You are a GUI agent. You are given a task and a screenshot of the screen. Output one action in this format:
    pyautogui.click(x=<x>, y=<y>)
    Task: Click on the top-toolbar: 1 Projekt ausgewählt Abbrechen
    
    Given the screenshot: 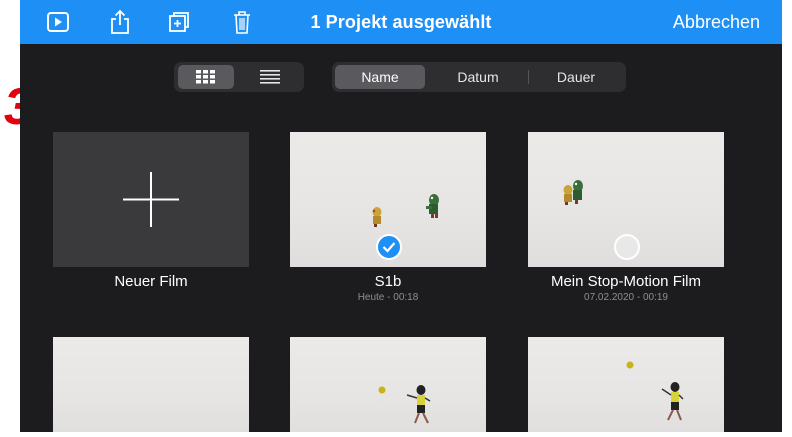 What is the action you would take?
    pyautogui.click(x=401, y=22)
    